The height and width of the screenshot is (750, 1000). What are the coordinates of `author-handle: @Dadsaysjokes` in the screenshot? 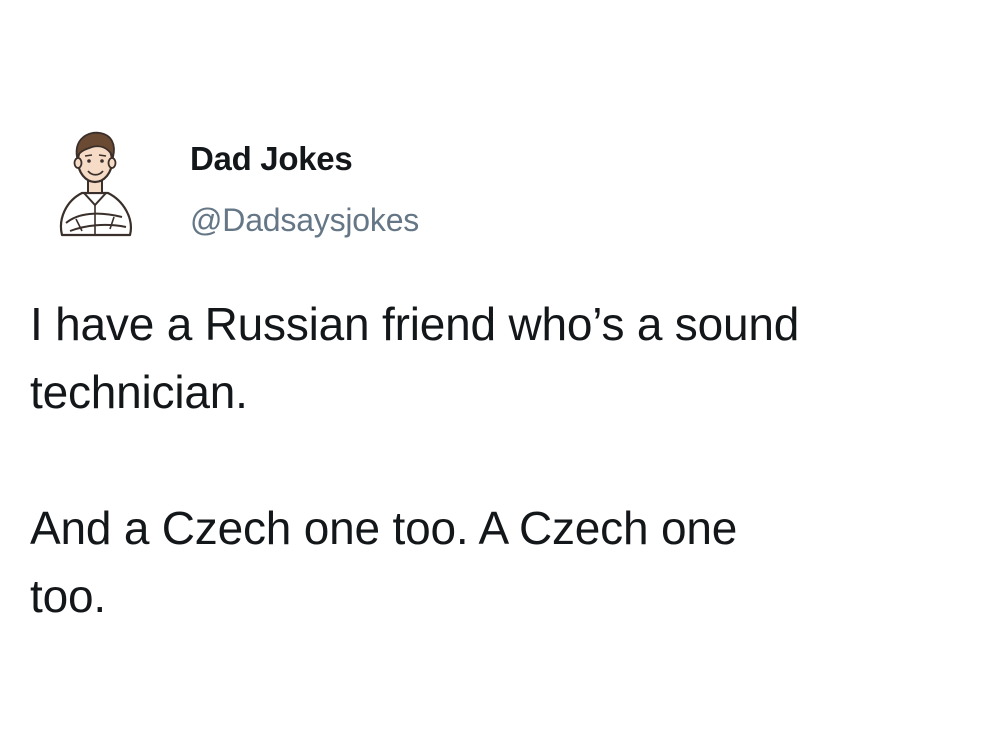 It's located at (304, 220).